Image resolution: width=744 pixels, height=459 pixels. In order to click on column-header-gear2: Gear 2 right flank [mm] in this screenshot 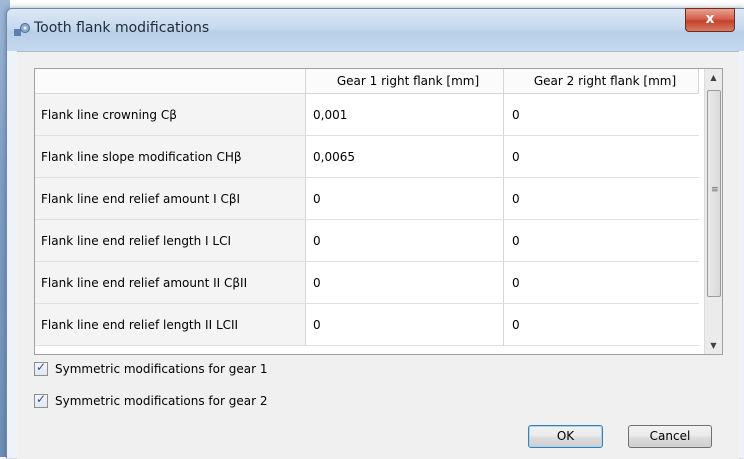, I will do `click(601, 81)`.